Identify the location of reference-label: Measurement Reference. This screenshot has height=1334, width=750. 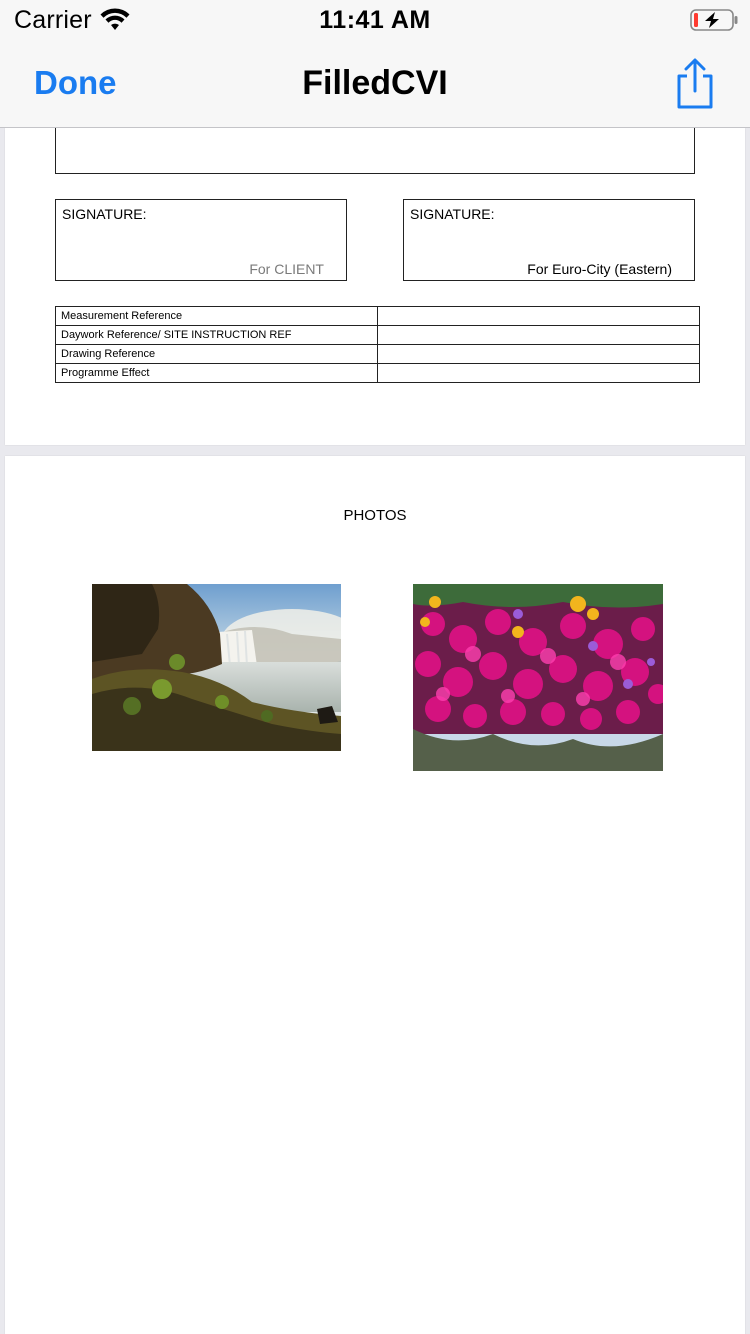
(216, 316).